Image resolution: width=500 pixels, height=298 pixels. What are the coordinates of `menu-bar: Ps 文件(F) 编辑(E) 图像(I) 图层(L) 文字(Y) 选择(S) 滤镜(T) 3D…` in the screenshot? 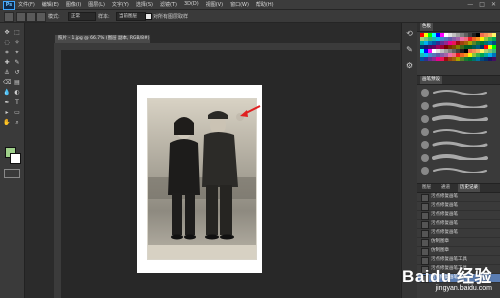 It's located at (250, 5).